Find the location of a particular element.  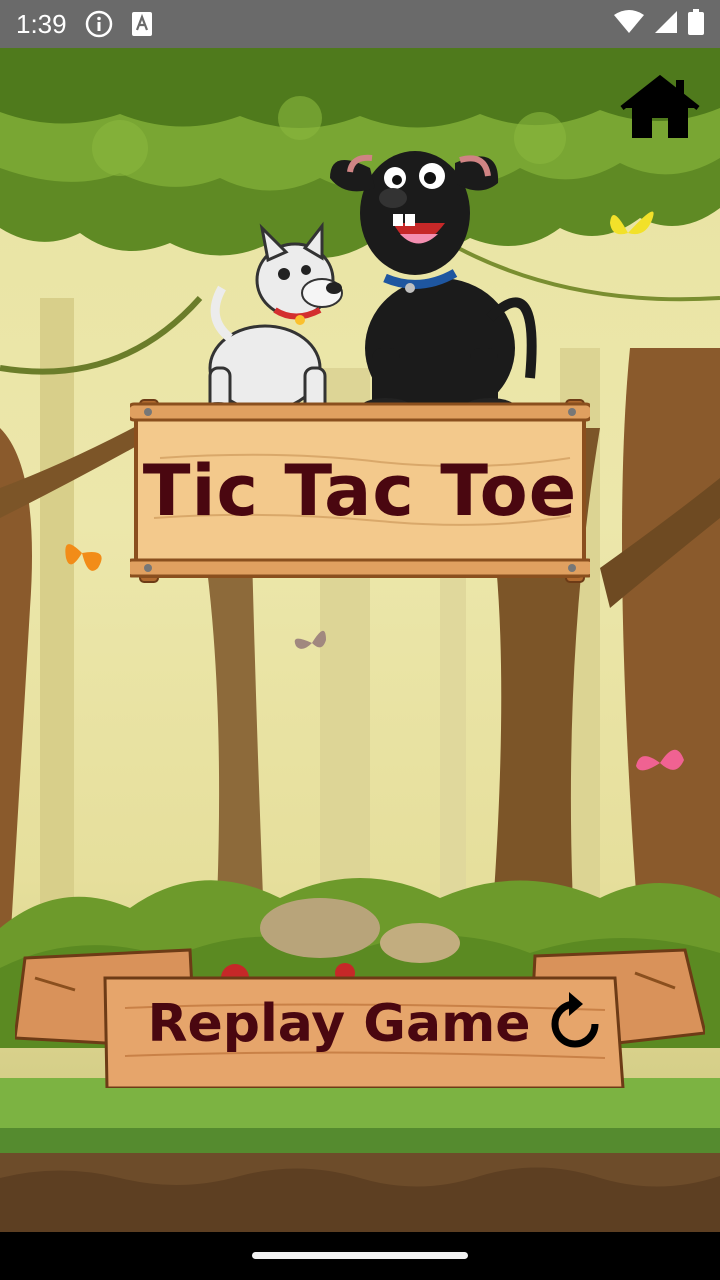

game-title: Tic Tac Toe is located at coordinates (360, 490).